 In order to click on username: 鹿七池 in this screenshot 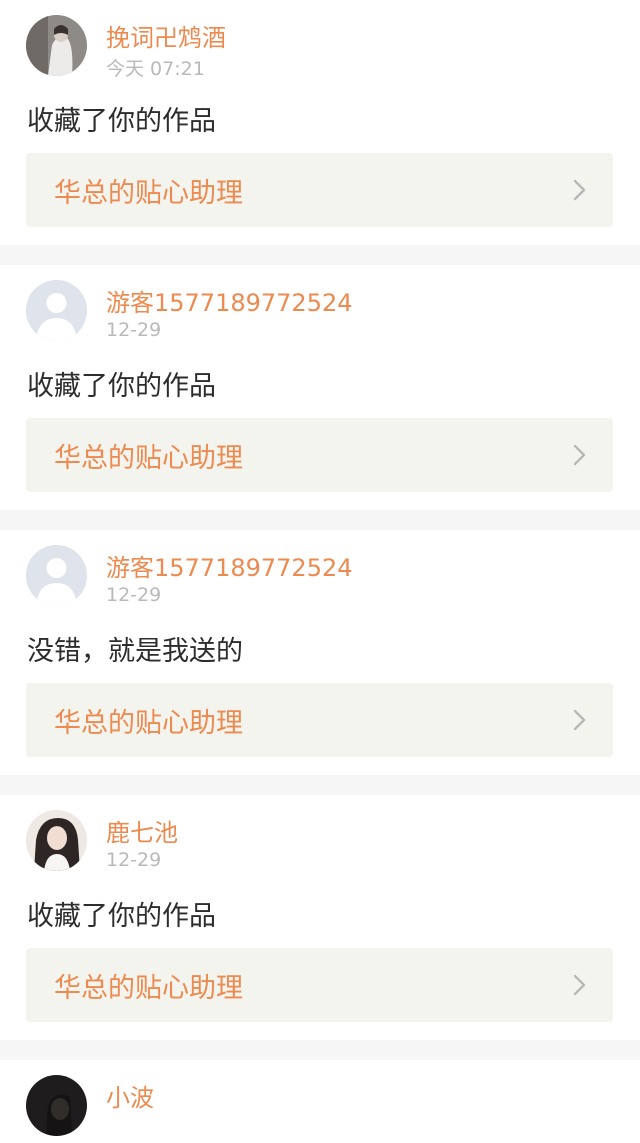, I will do `click(142, 830)`.